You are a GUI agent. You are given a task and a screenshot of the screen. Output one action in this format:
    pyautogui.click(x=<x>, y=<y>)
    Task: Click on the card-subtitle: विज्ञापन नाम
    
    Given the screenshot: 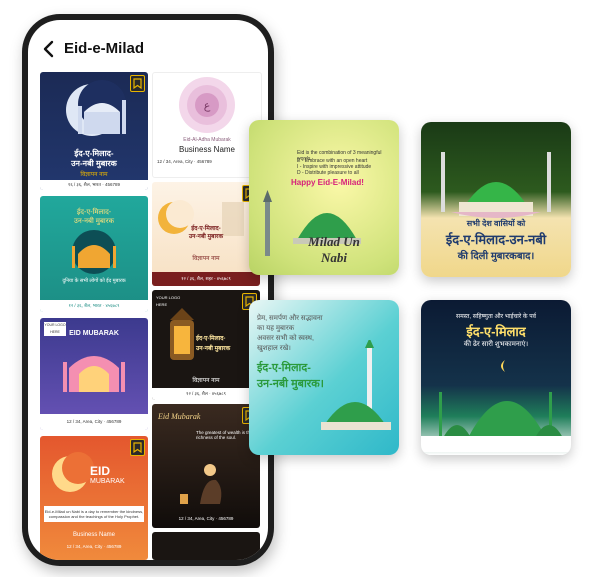 What is the action you would take?
    pyautogui.click(x=94, y=175)
    